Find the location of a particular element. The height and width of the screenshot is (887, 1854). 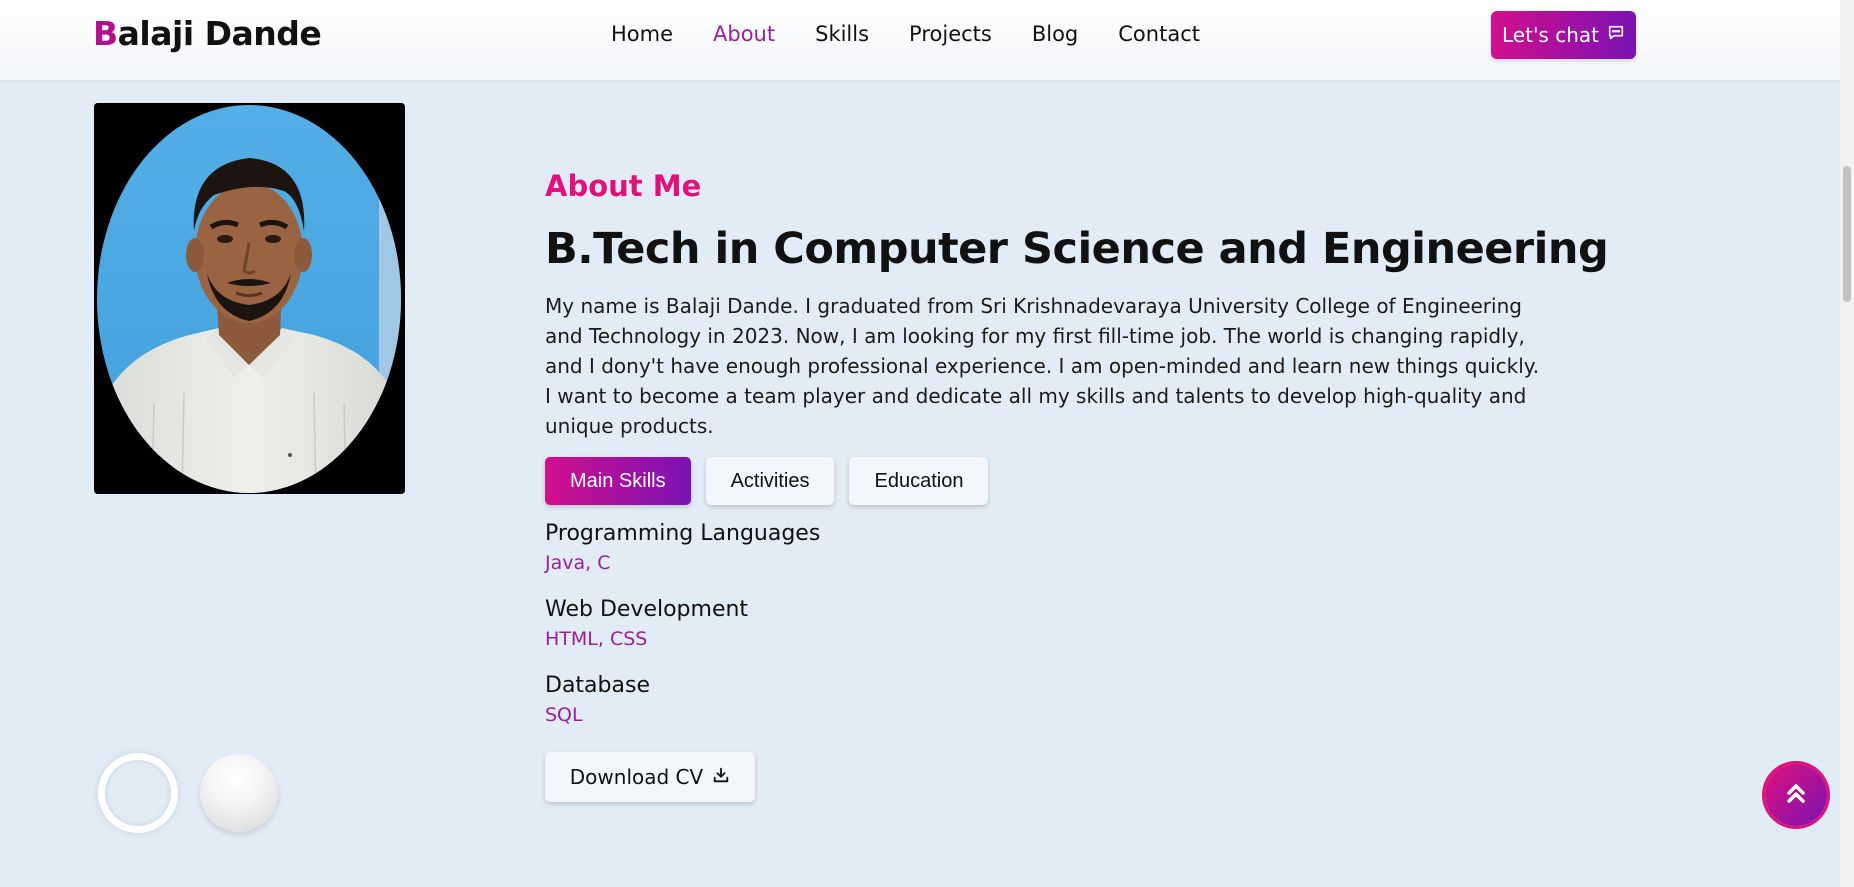

lets-chat-button: Let's chat is located at coordinates (1563, 35).